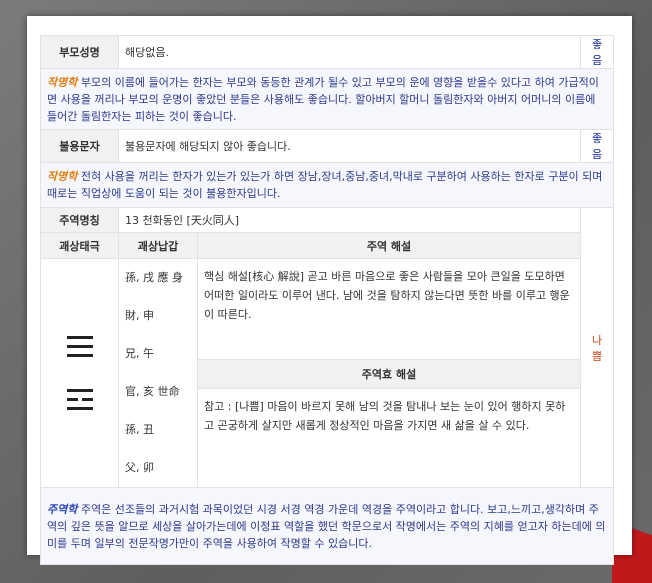  I want to click on hexagram-column-header: 괘상태극, so click(79, 245).